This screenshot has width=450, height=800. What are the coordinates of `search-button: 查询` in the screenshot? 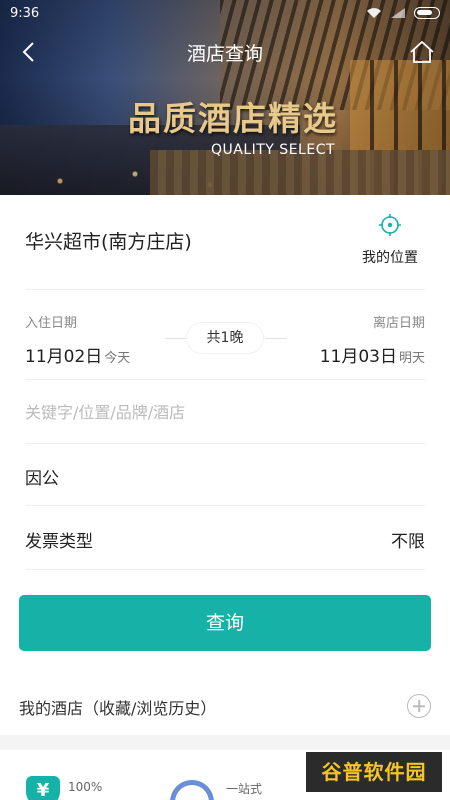 It's located at (225, 623).